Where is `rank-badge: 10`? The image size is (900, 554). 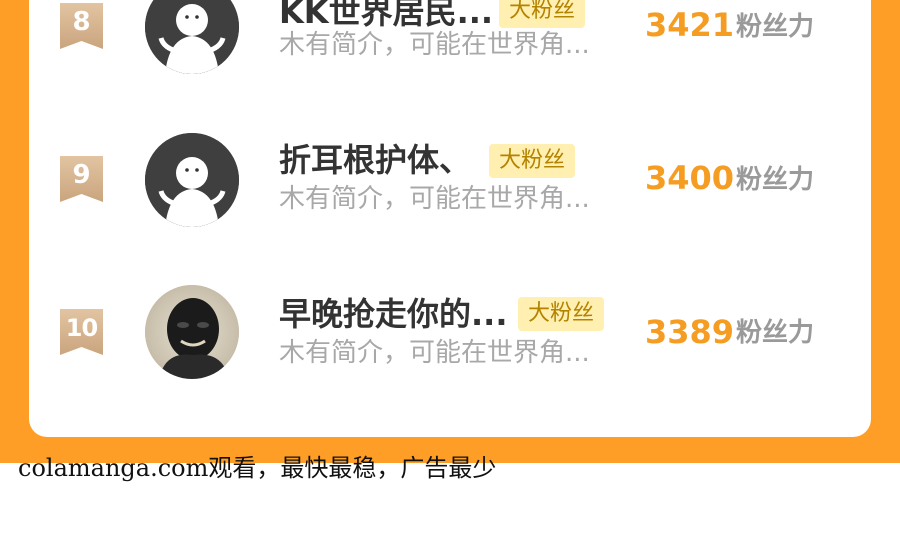
rank-badge: 10 is located at coordinates (81, 332).